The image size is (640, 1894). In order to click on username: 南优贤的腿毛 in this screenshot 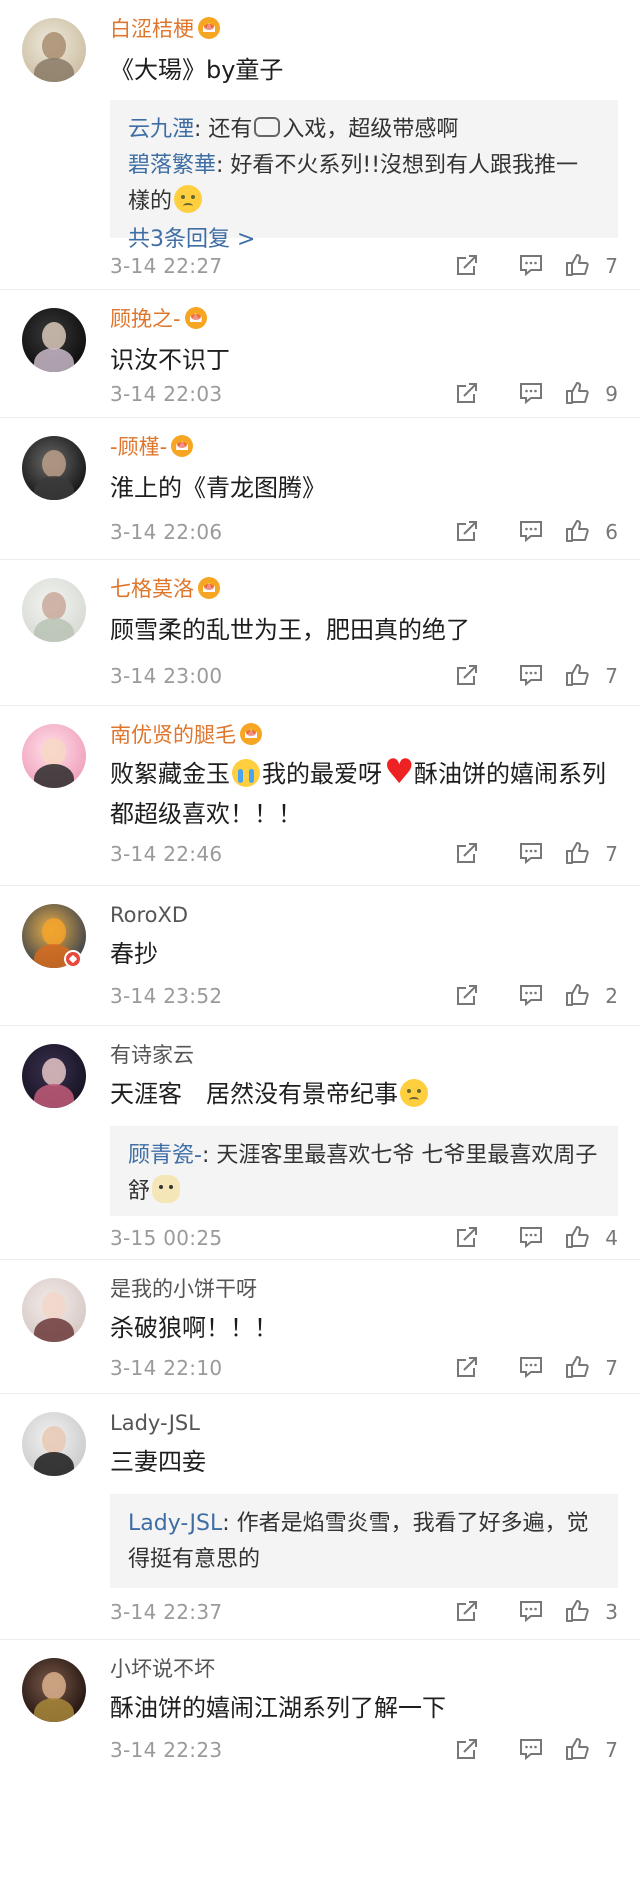, I will do `click(186, 735)`.